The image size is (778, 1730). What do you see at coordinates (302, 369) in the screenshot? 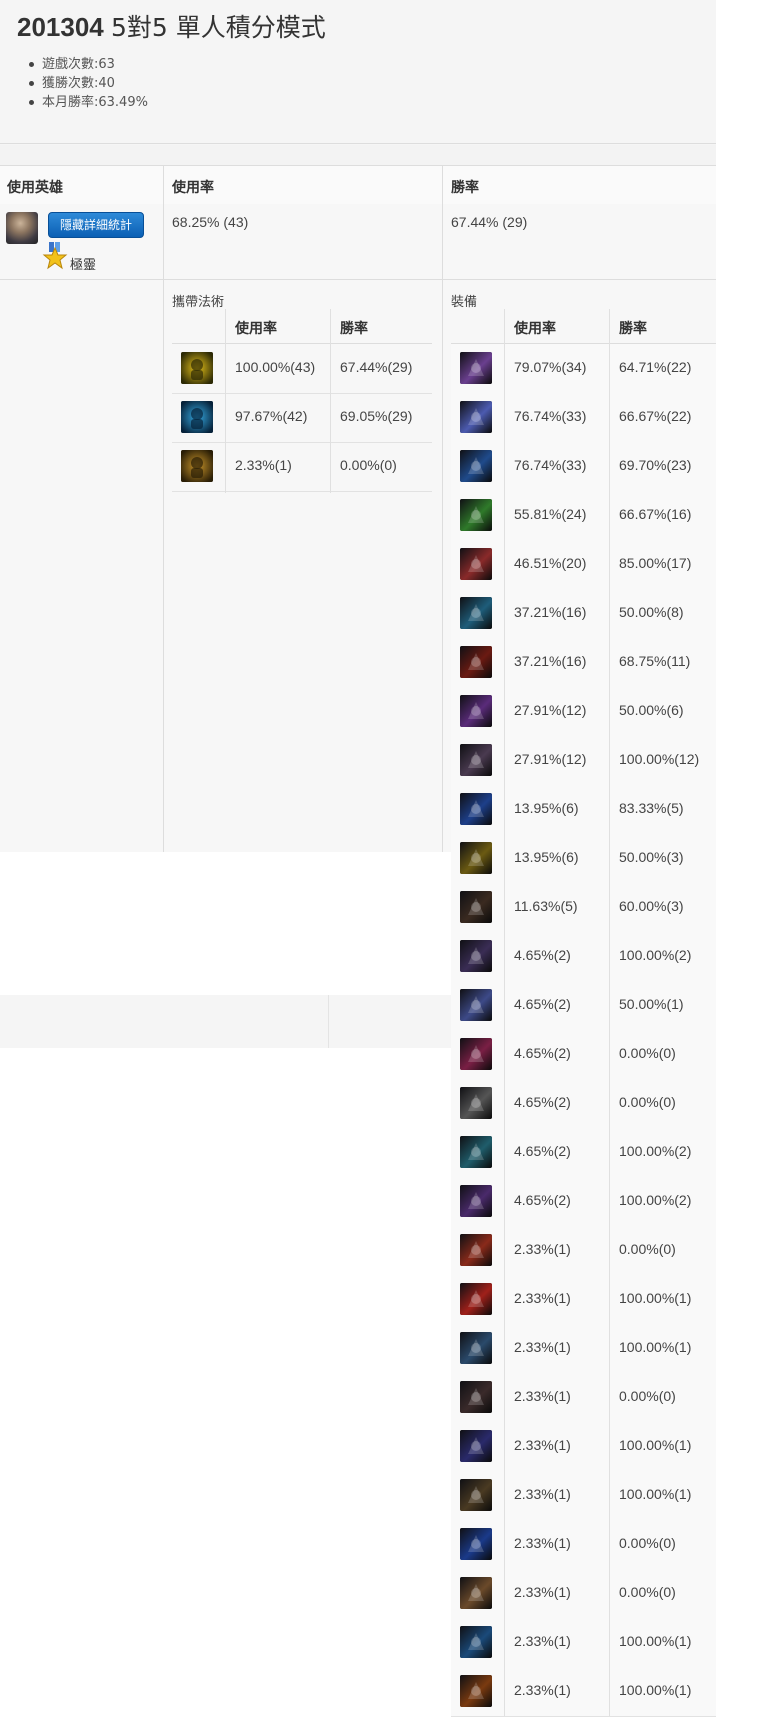
I see `spell-row: 100.00%(43) 67.44%(29)` at bounding box center [302, 369].